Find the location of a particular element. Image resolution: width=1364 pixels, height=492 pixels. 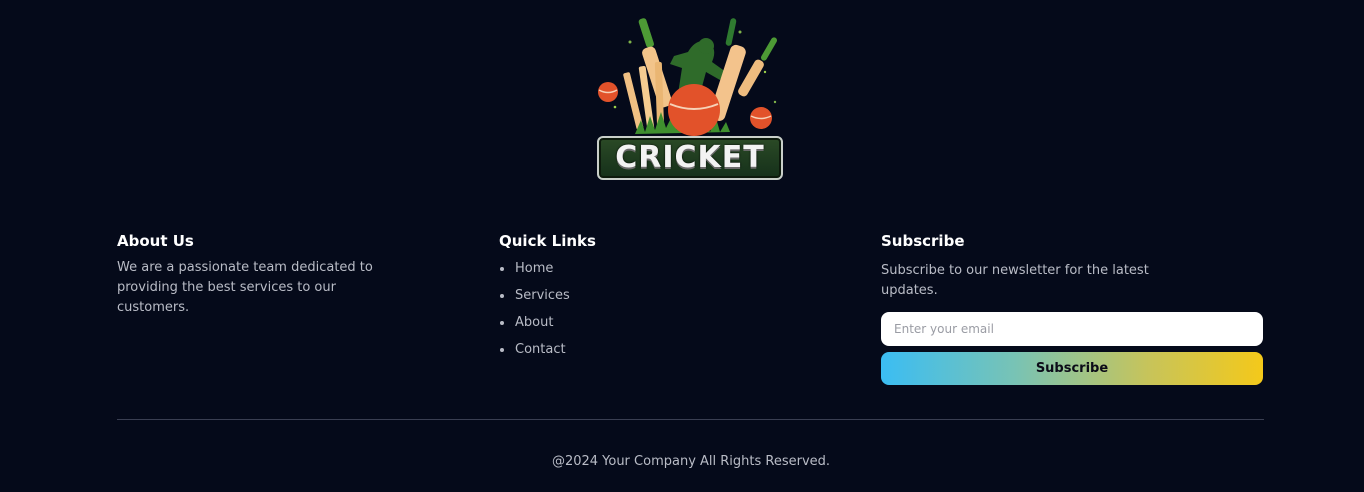

quick-link-services: Services is located at coordinates (624, 299).